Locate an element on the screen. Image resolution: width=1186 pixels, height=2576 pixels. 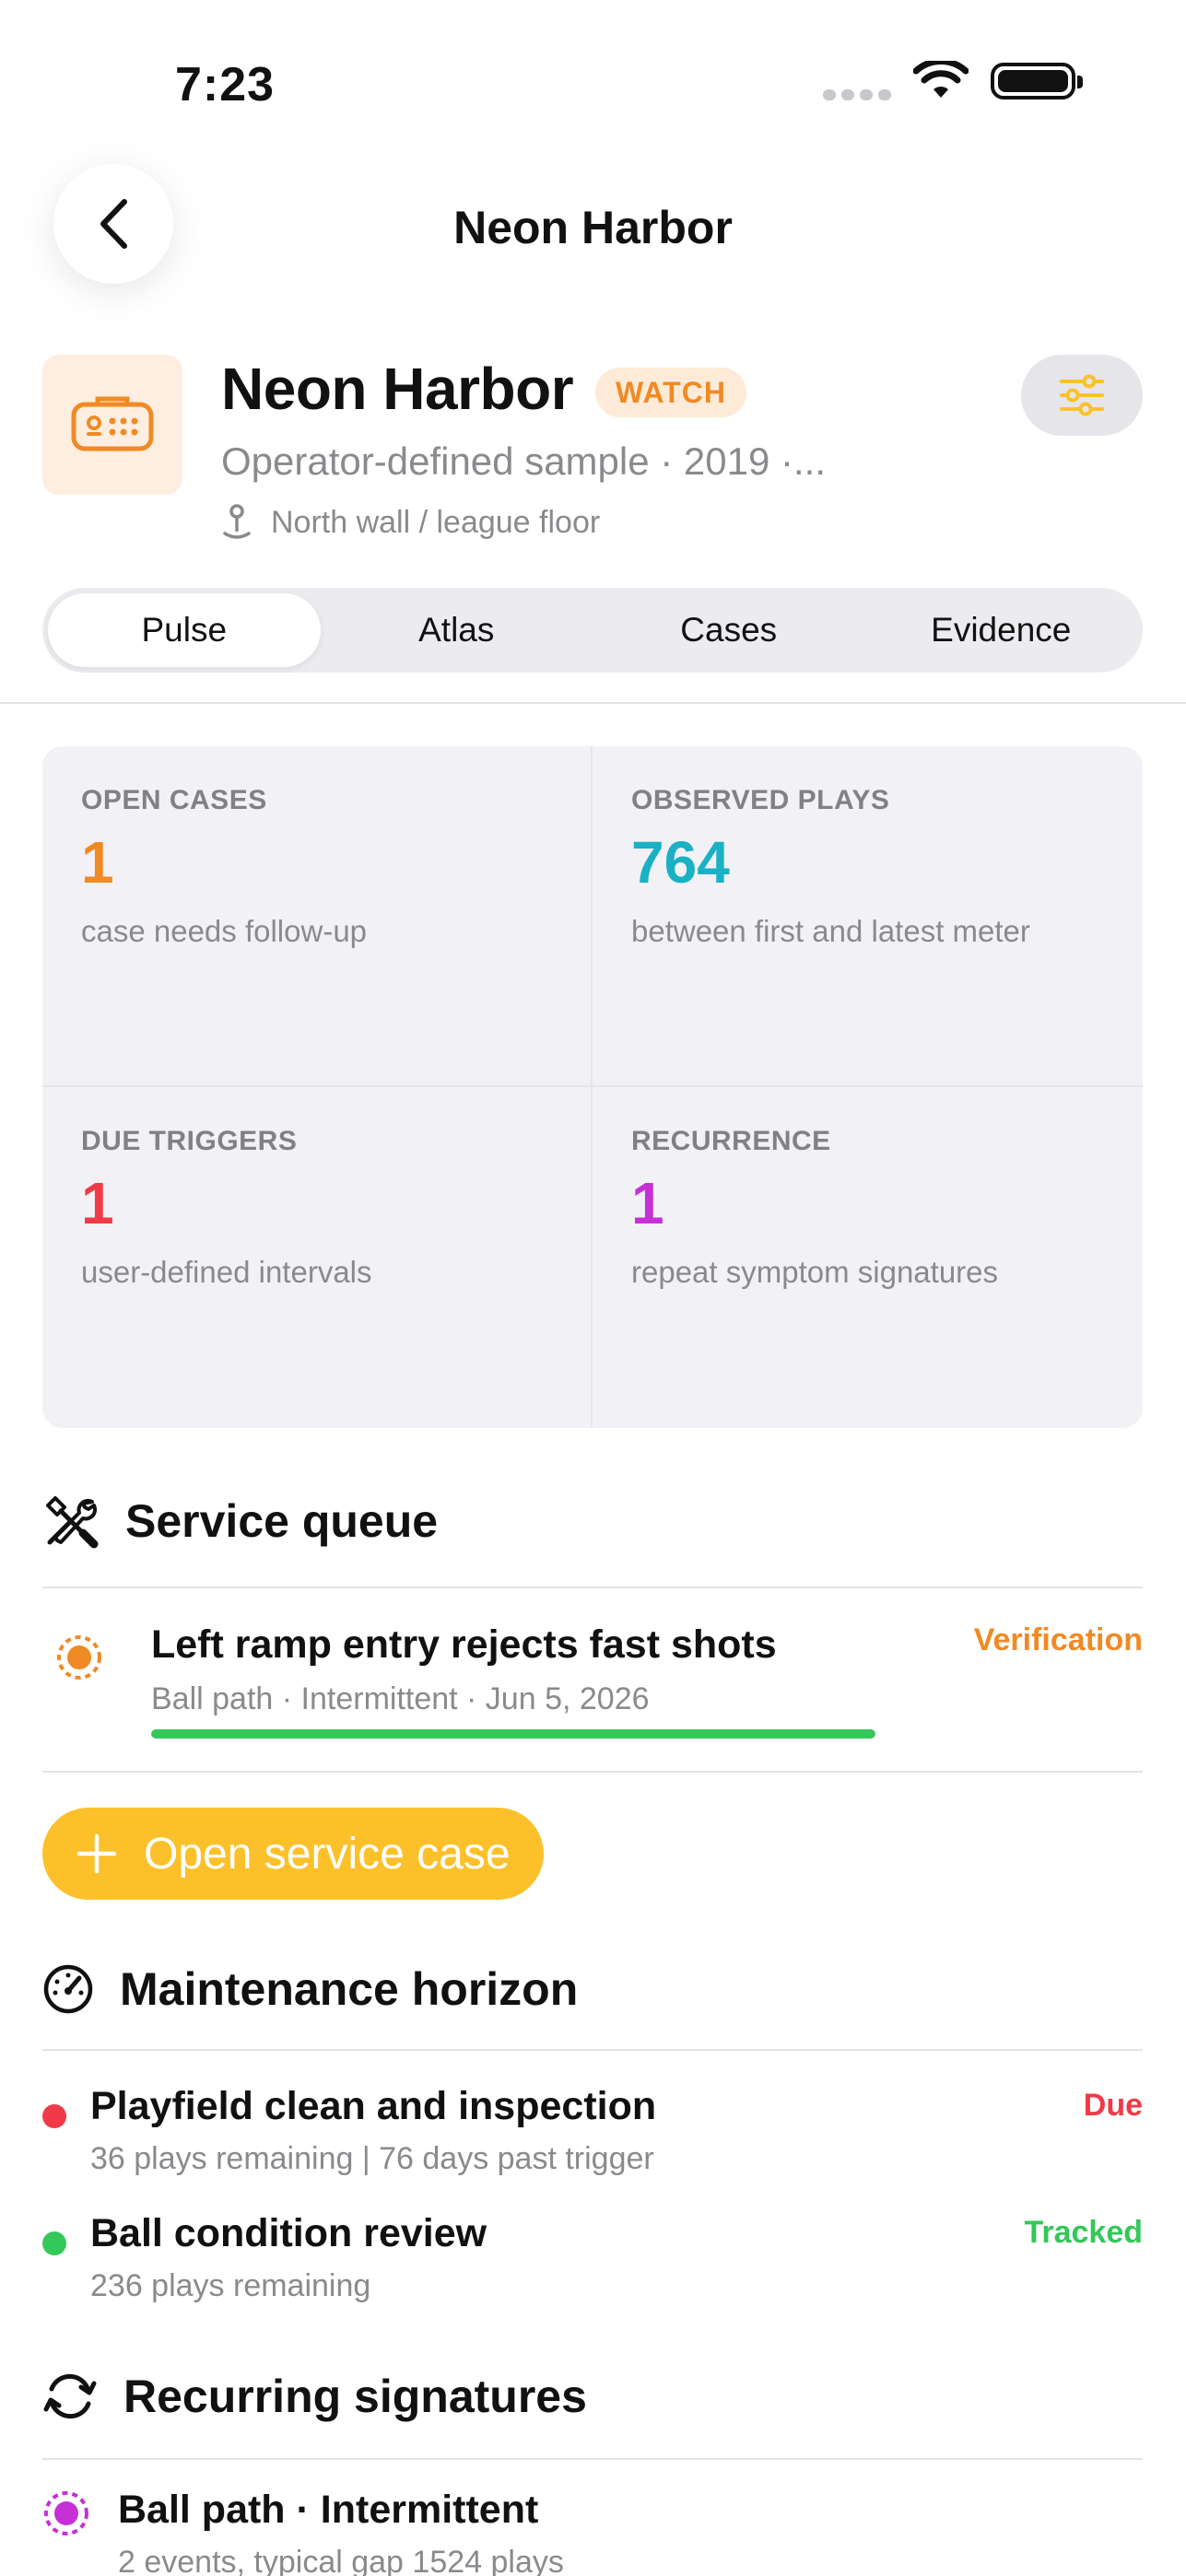
signature-meta: 2 events, typical gap 1524 plays is located at coordinates (341, 2560).